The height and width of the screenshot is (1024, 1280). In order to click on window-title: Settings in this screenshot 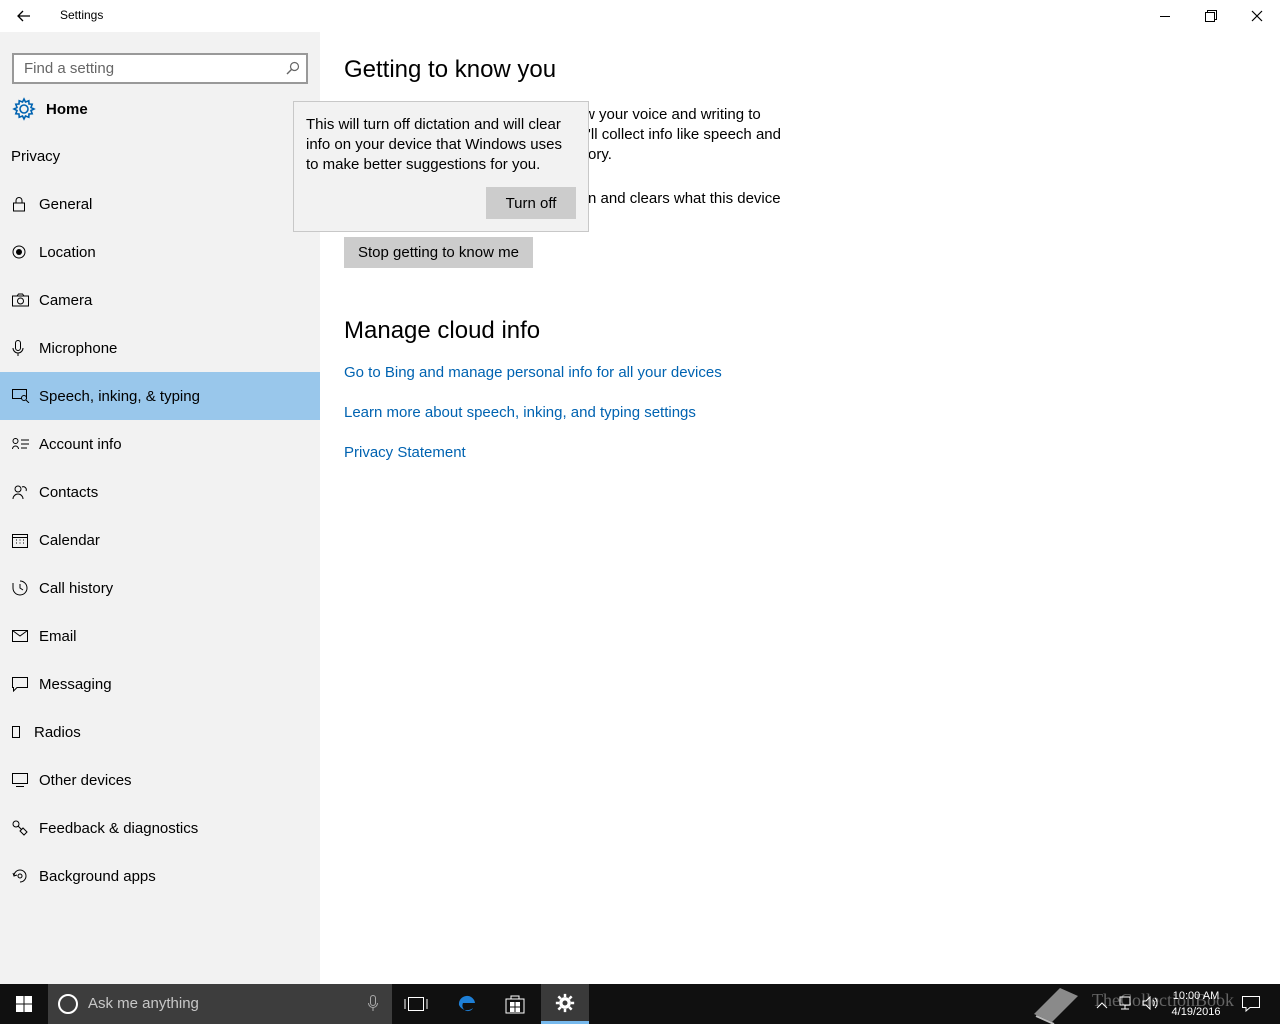, I will do `click(82, 15)`.